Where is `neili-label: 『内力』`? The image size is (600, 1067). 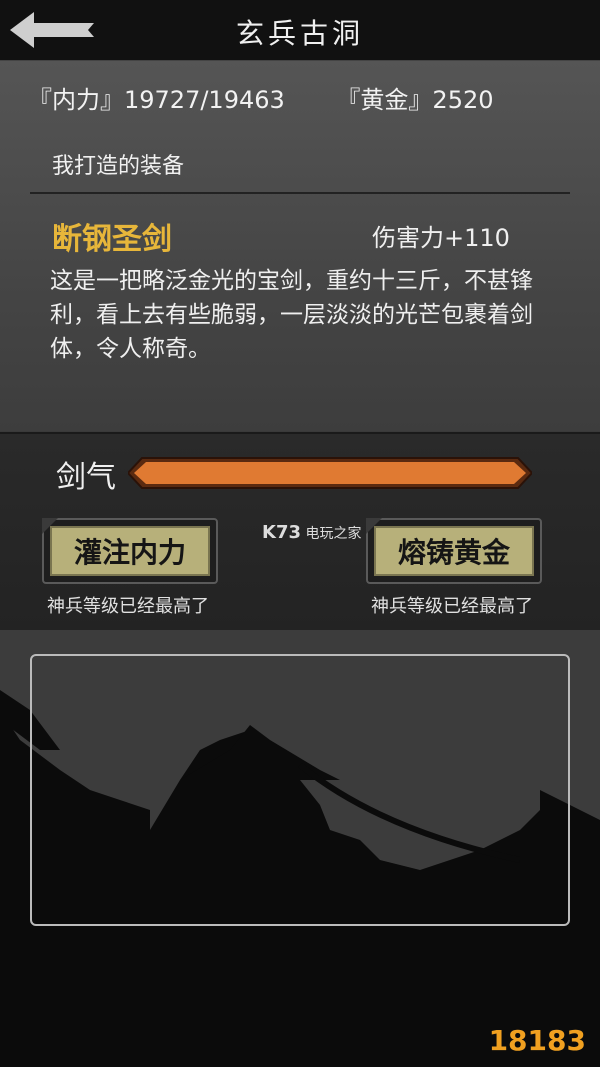 neili-label: 『内力』 is located at coordinates (76, 100).